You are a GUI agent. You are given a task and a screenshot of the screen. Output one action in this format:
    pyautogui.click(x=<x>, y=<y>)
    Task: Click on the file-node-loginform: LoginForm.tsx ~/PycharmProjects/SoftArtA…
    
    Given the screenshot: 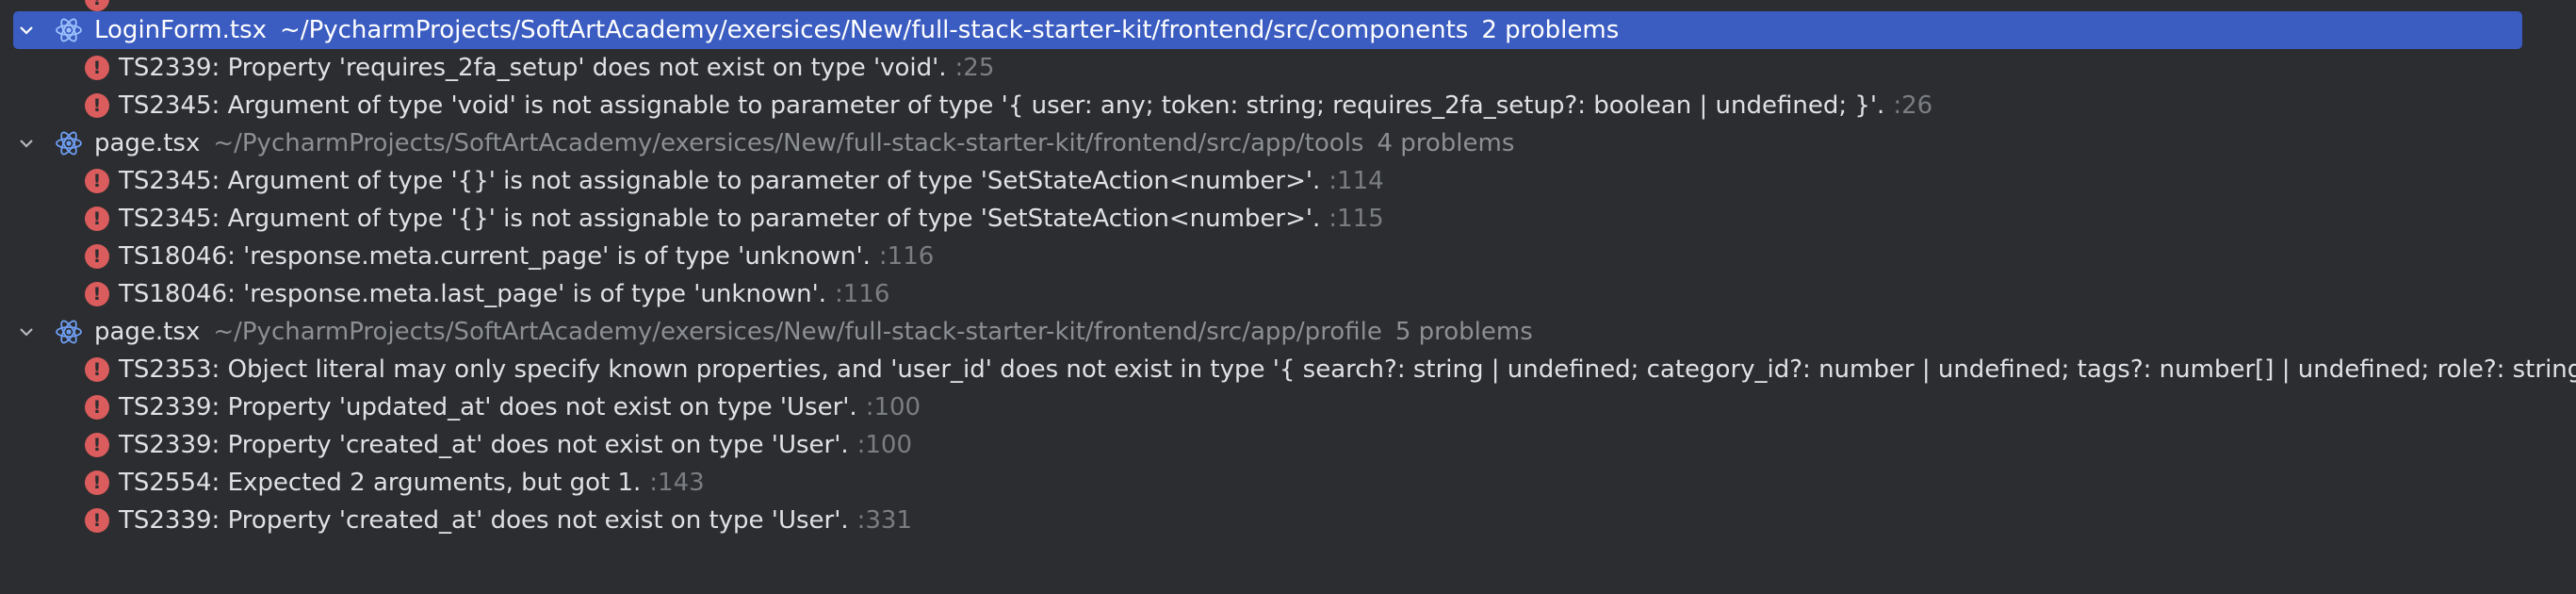 What is the action you would take?
    pyautogui.click(x=1267, y=30)
    